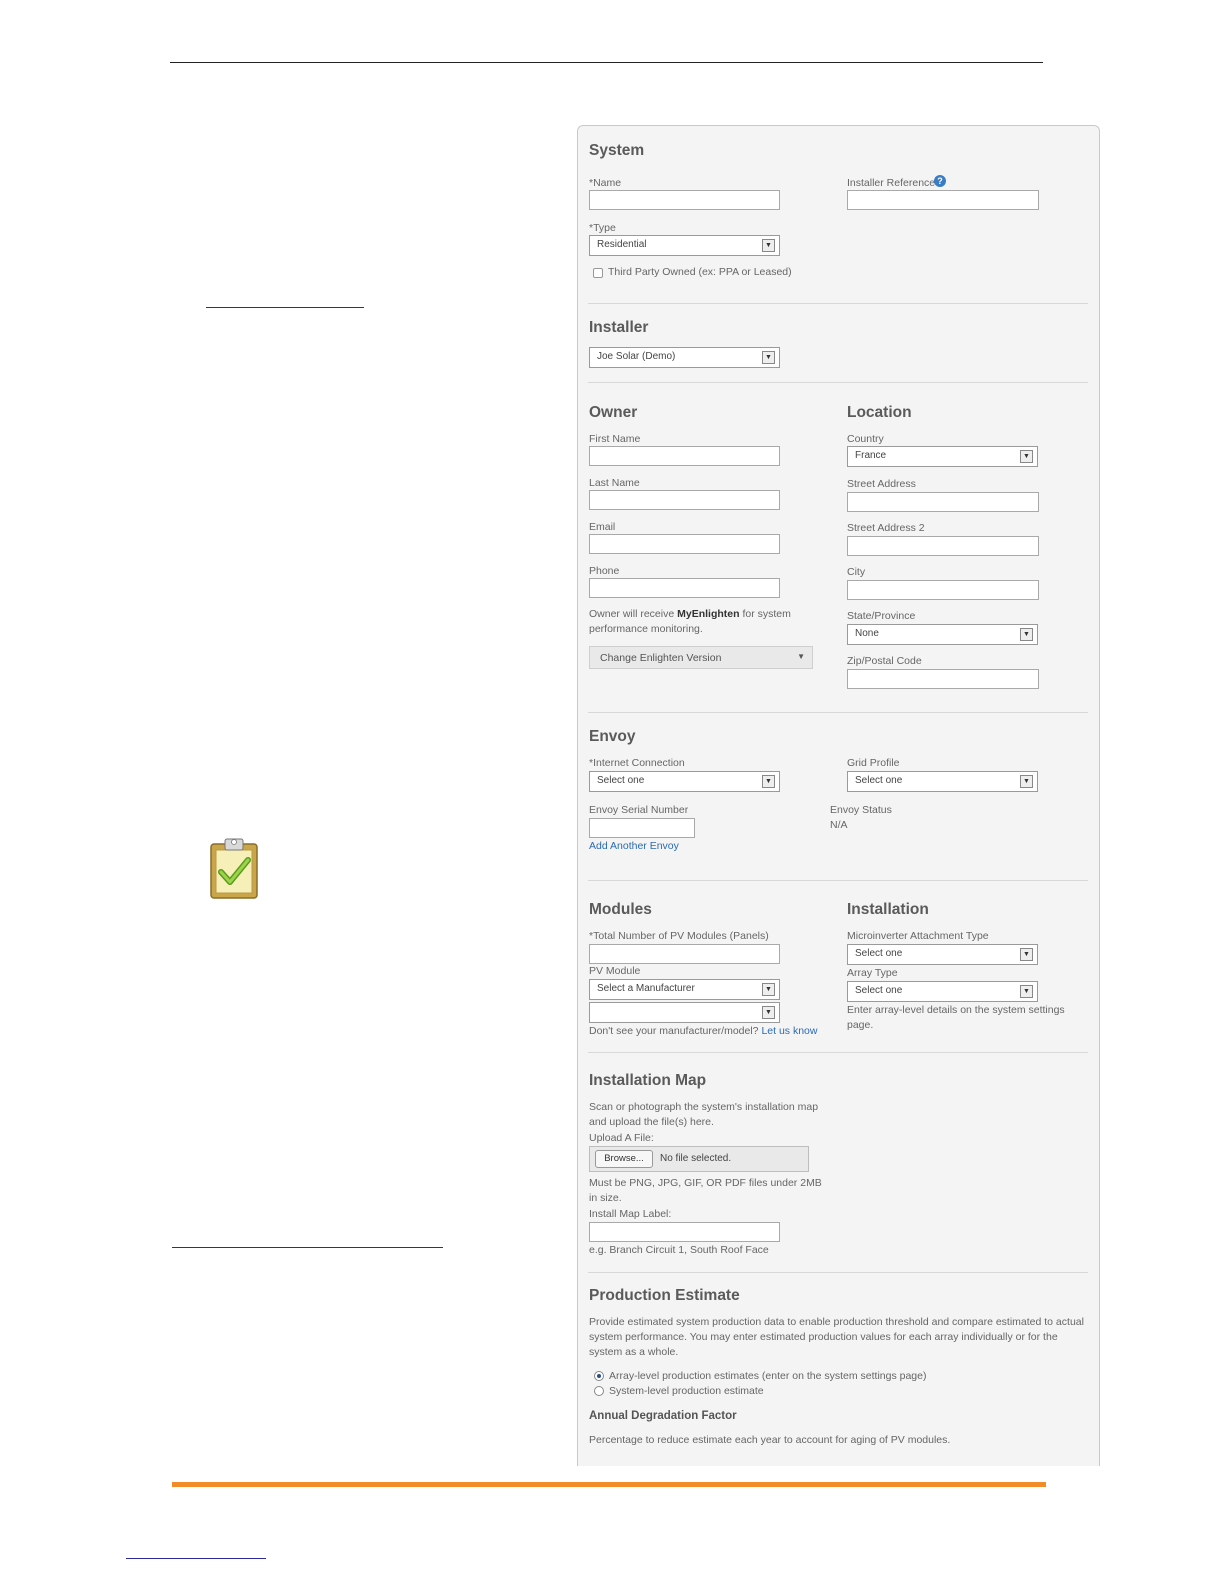 This screenshot has width=1224, height=1584. What do you see at coordinates (918, 936) in the screenshot?
I see `attachment-type-label: Microinverter Attachment Type` at bounding box center [918, 936].